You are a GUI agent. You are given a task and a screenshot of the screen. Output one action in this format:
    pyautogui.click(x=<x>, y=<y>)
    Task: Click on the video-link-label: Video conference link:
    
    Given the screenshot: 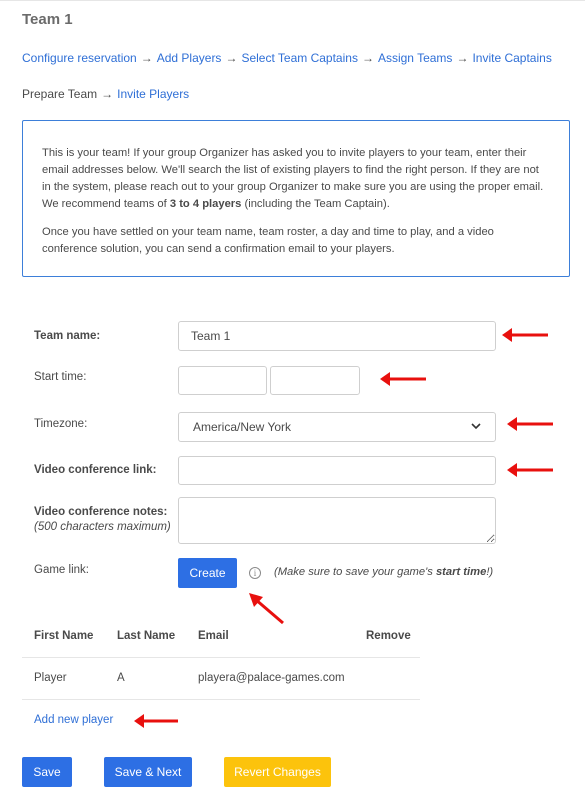 What is the action you would take?
    pyautogui.click(x=95, y=470)
    